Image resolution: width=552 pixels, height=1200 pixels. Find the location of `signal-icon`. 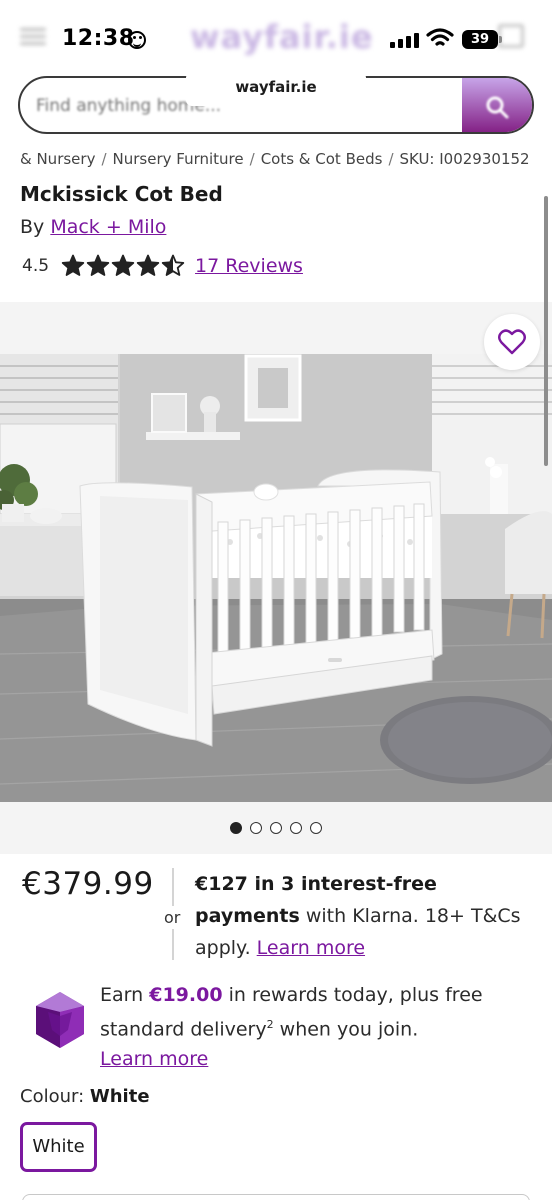

signal-icon is located at coordinates (405, 40).